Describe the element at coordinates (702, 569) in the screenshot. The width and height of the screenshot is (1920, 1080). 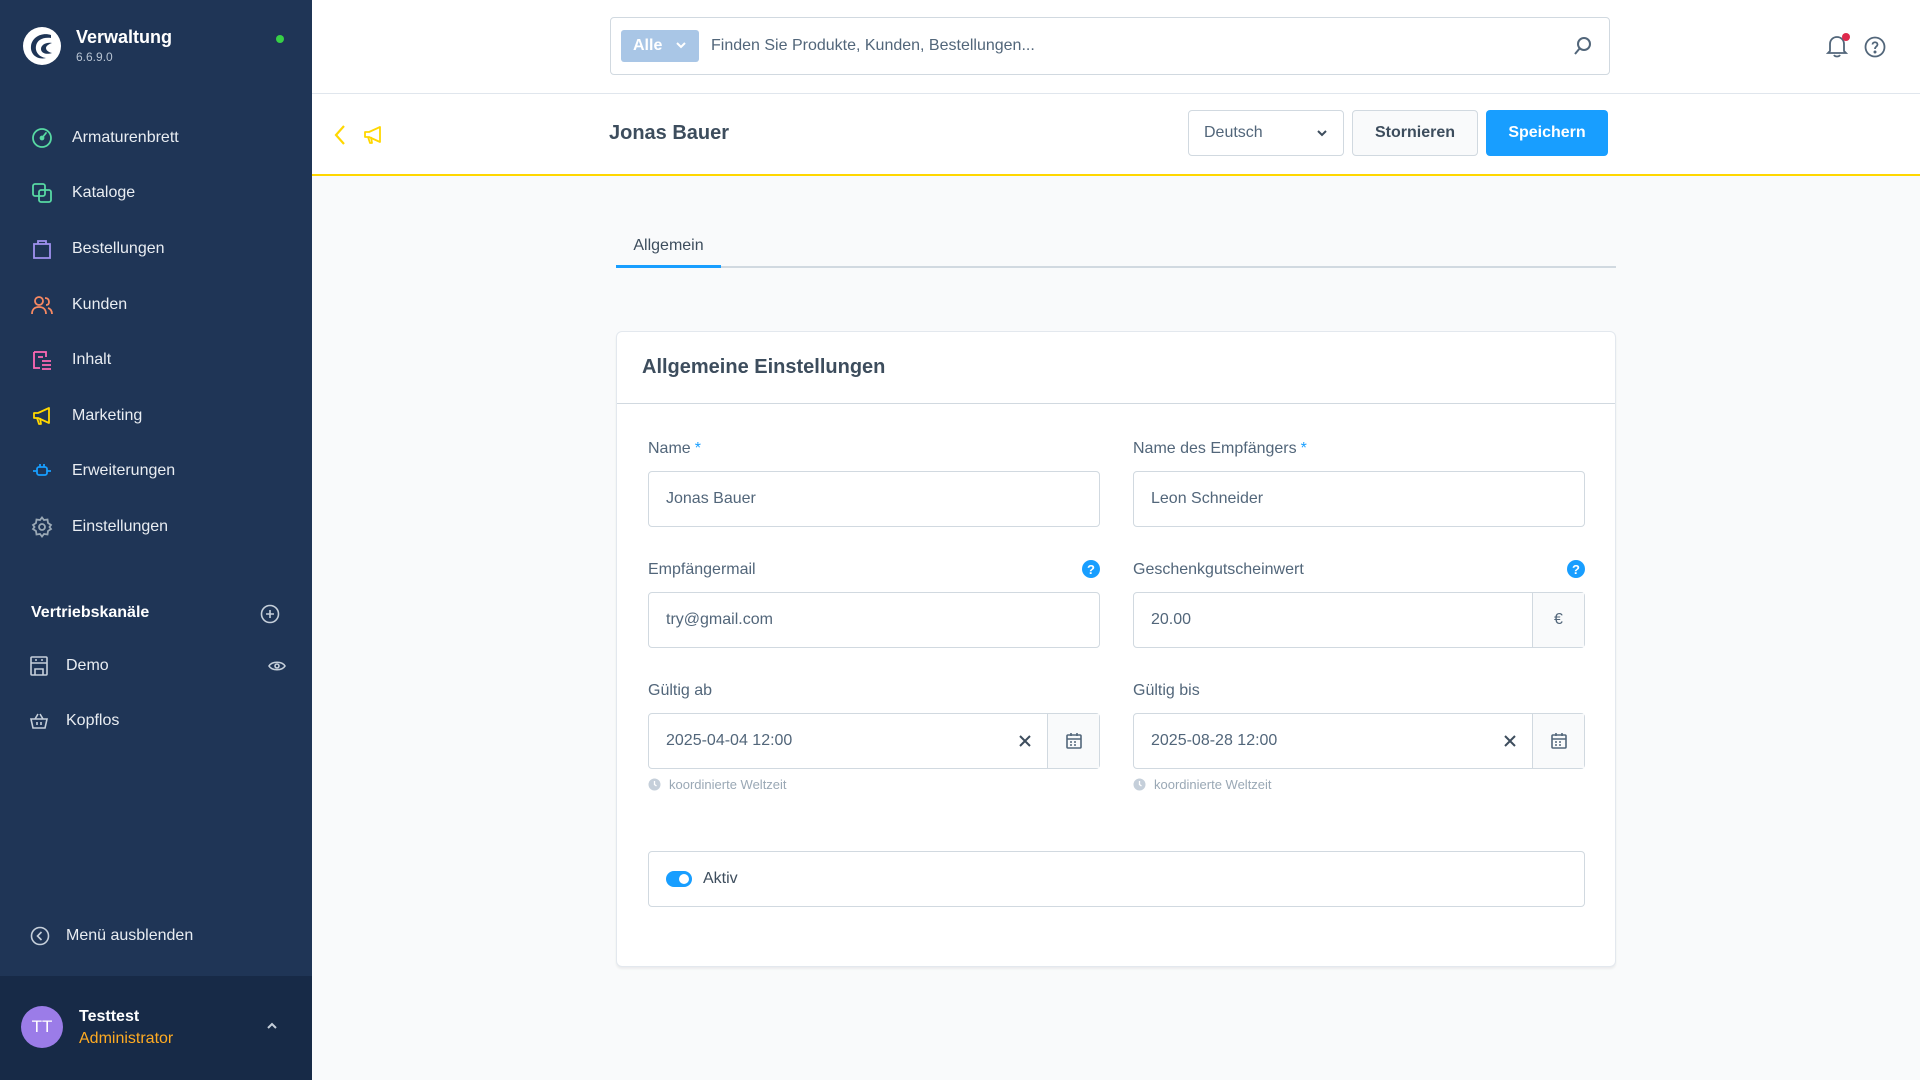
I see `recipient-mail-label: Empfängermail` at that location.